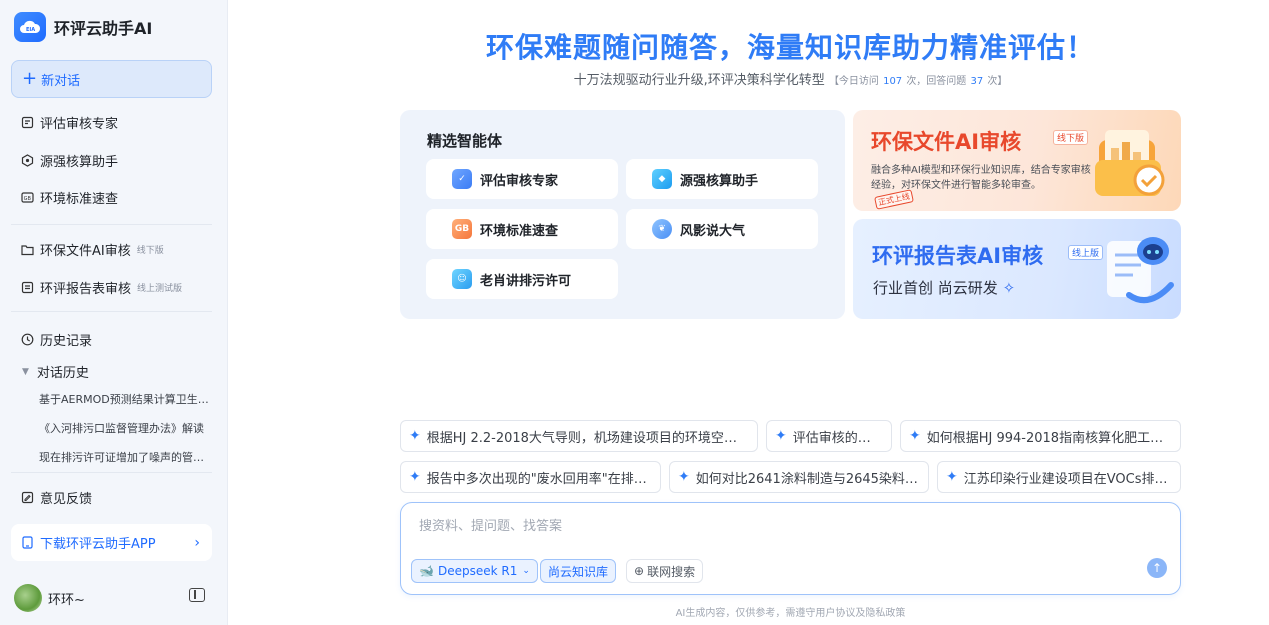 Image resolution: width=1269 pixels, height=625 pixels. Describe the element at coordinates (66, 341) in the screenshot. I see `sidebar-item-label: 历史记录` at that location.